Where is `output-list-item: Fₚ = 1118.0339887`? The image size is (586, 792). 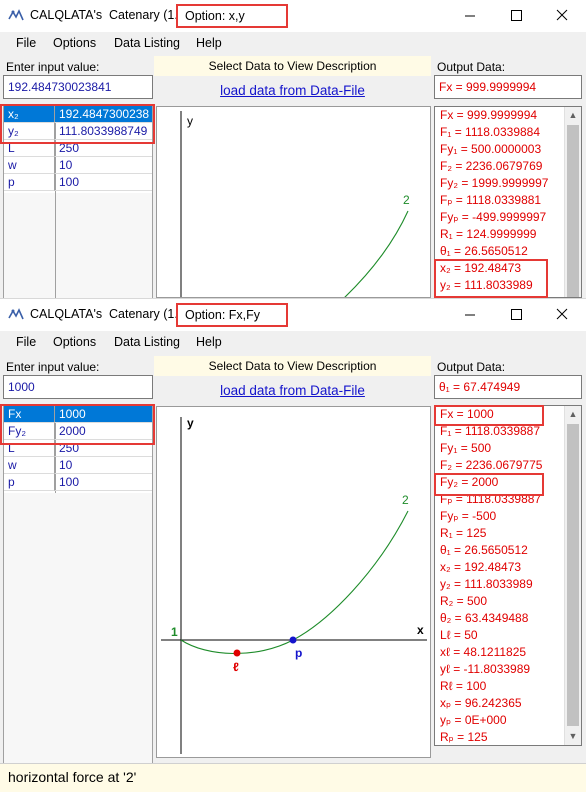 output-list-item: Fₚ = 1118.0339887 is located at coordinates (508, 499).